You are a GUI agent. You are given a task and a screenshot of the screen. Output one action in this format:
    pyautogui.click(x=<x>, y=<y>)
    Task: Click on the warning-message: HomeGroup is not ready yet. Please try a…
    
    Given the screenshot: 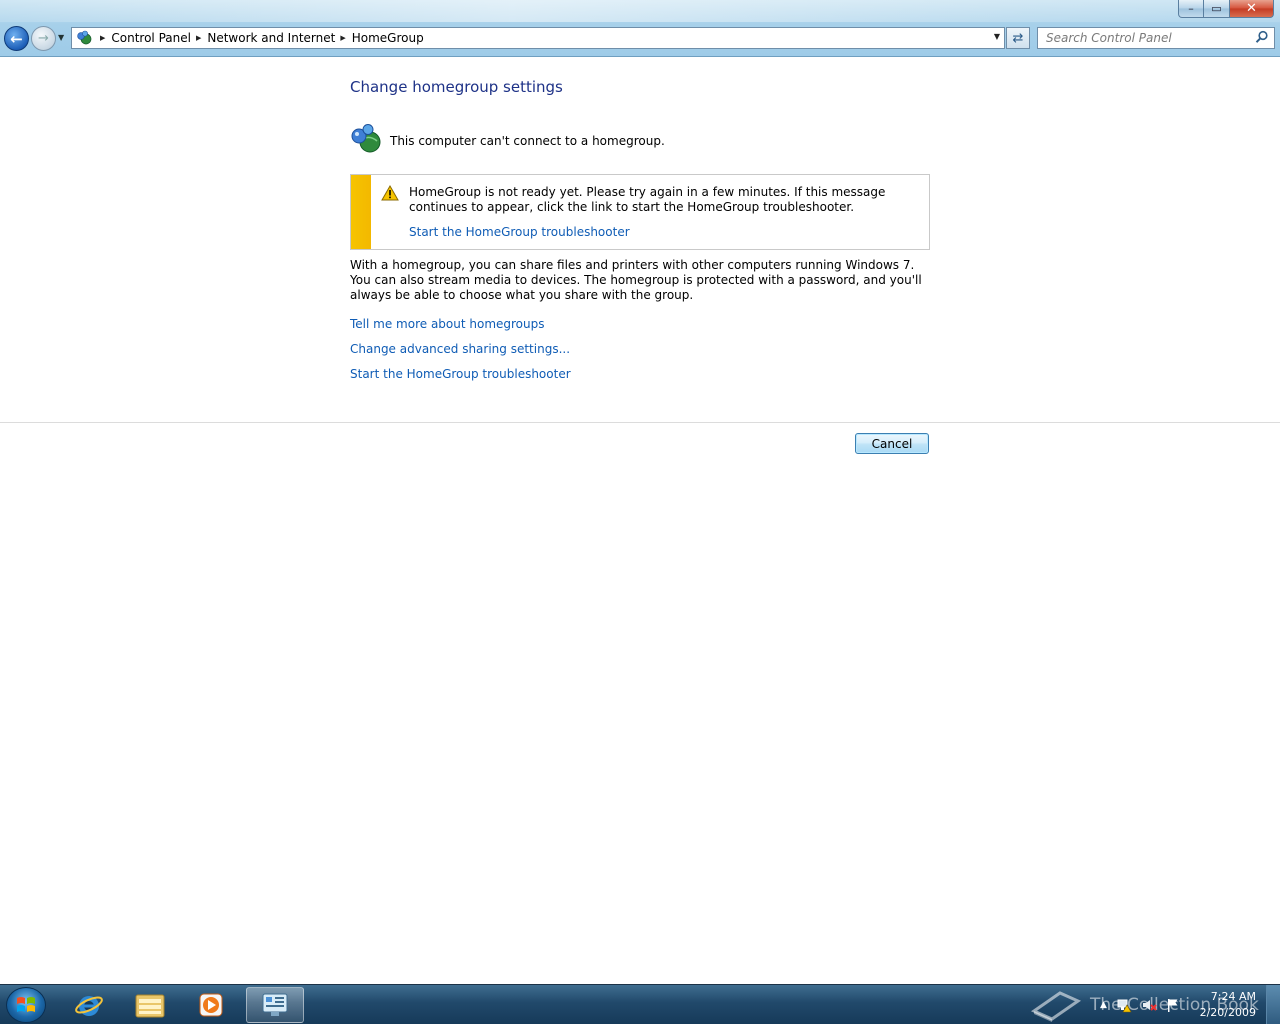 What is the action you would take?
    pyautogui.click(x=647, y=199)
    